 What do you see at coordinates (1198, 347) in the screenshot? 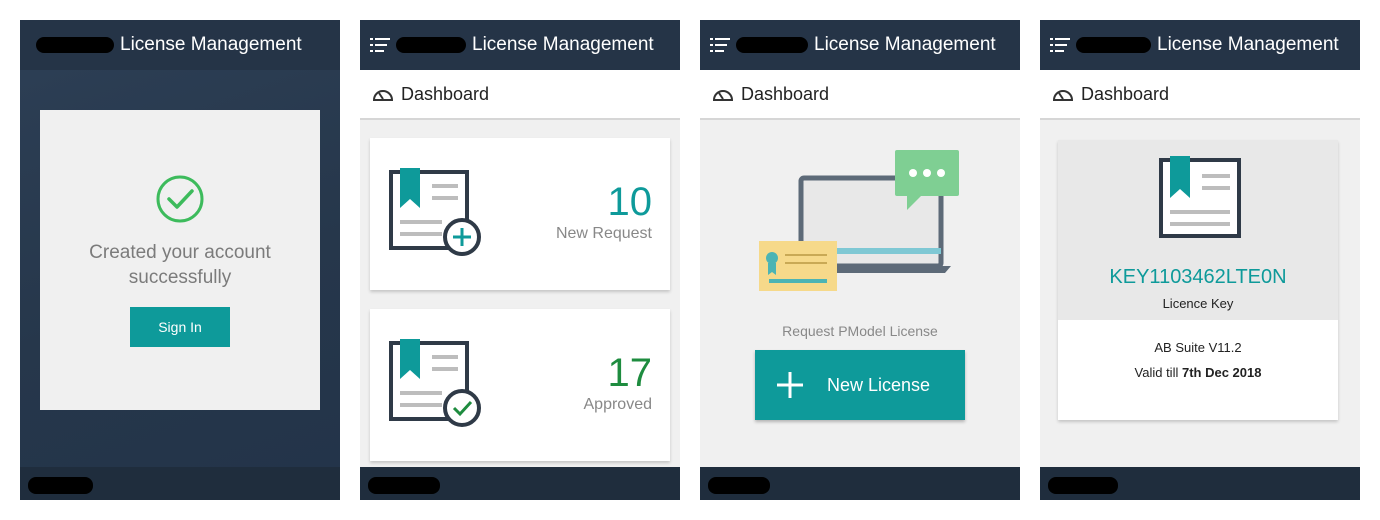
I see `product-version: AB Suite V11.2` at bounding box center [1198, 347].